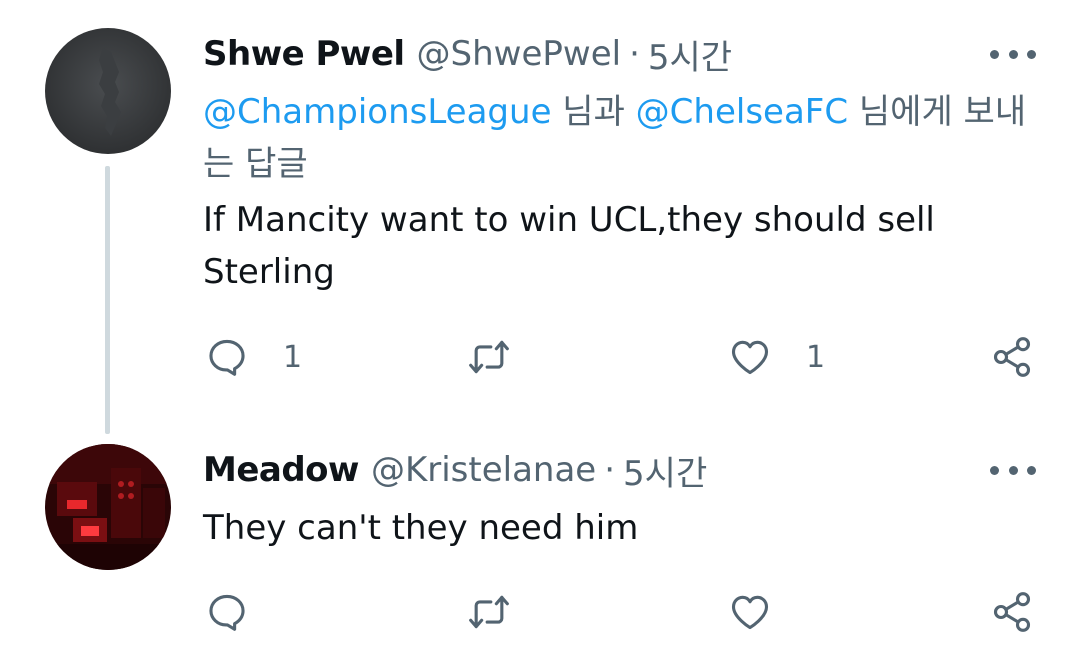 The height and width of the screenshot is (660, 1066). Describe the element at coordinates (519, 54) in the screenshot. I see `author-handle: @ShwePwel` at that location.